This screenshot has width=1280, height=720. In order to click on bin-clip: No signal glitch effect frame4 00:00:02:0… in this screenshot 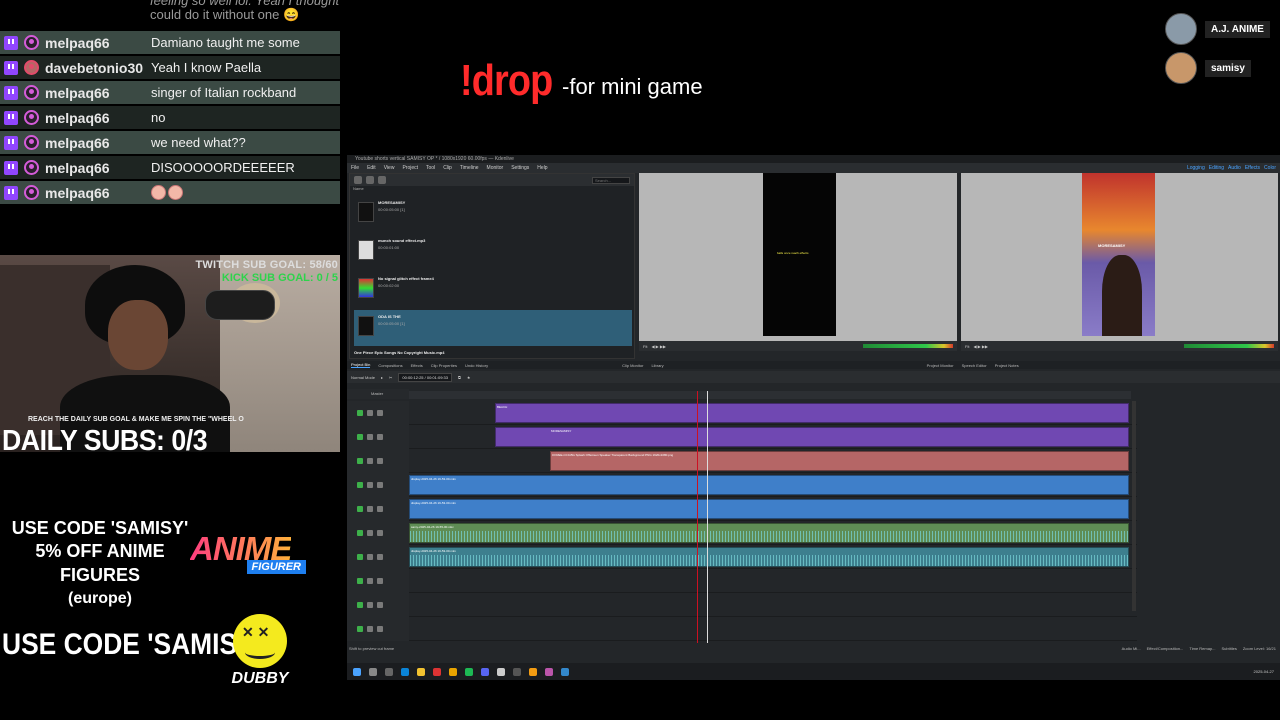, I will do `click(493, 290)`.